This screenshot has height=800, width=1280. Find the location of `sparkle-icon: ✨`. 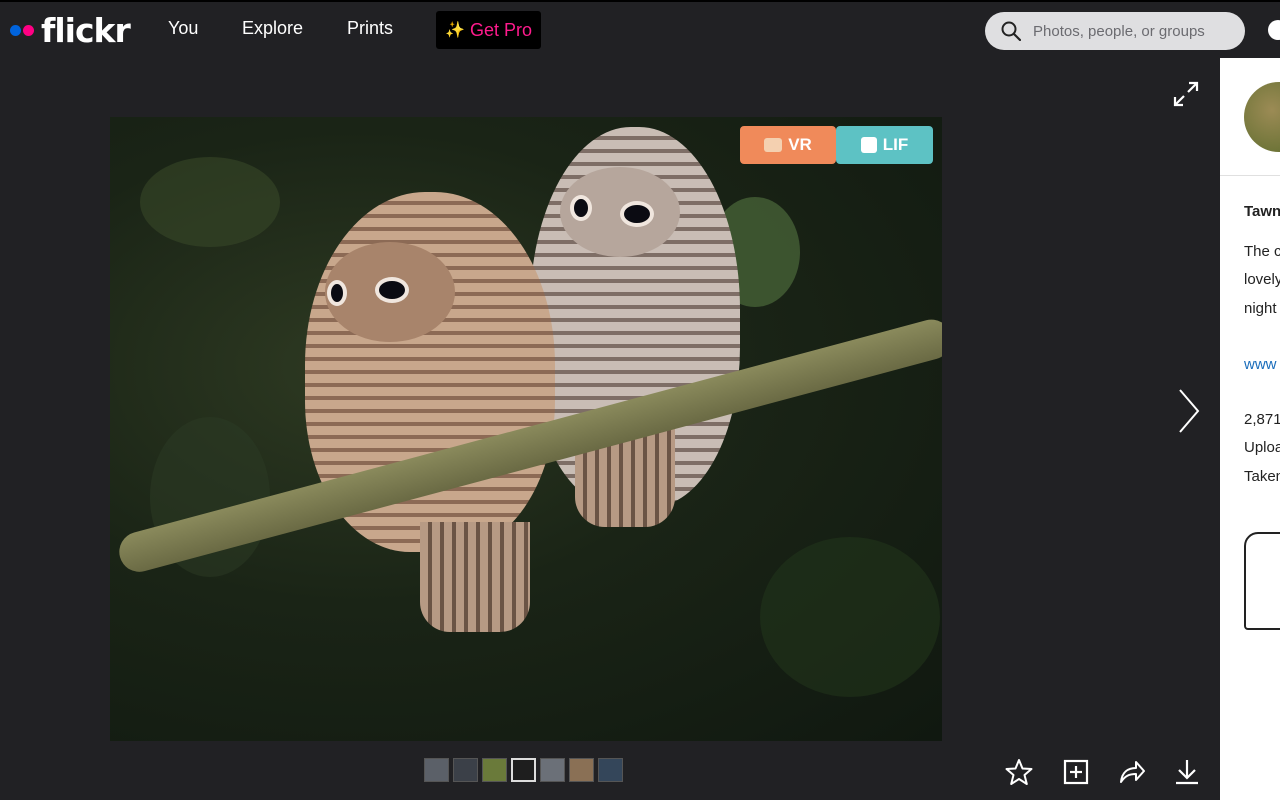

sparkle-icon: ✨ is located at coordinates (455, 30).